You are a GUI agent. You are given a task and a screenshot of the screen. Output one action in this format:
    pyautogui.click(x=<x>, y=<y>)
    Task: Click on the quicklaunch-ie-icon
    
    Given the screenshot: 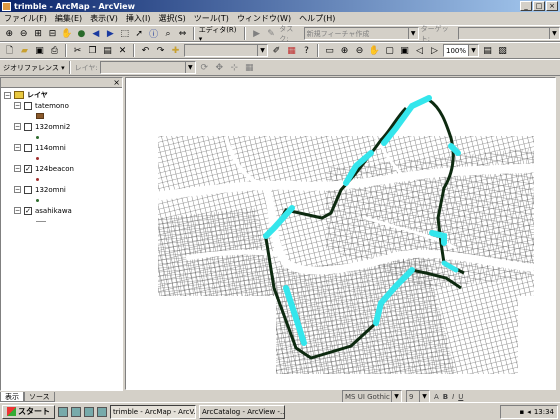 What is the action you would take?
    pyautogui.click(x=63, y=411)
    